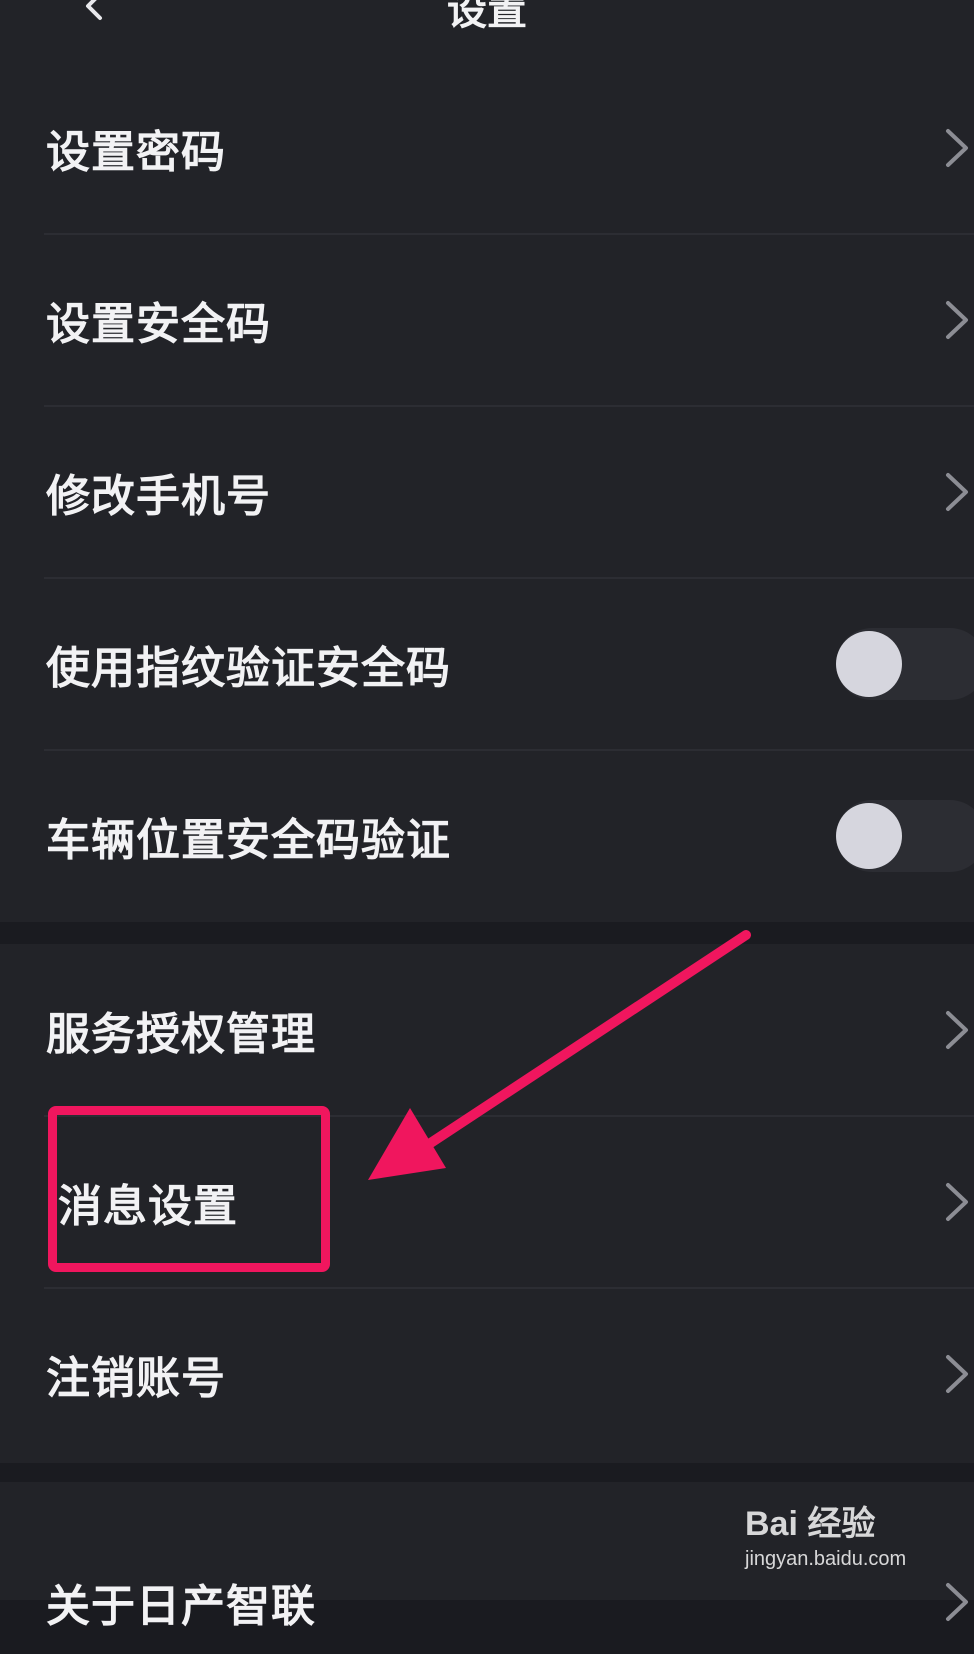 The width and height of the screenshot is (974, 1654). What do you see at coordinates (559, 1055) in the screenshot?
I see `annotation-arrow-icon` at bounding box center [559, 1055].